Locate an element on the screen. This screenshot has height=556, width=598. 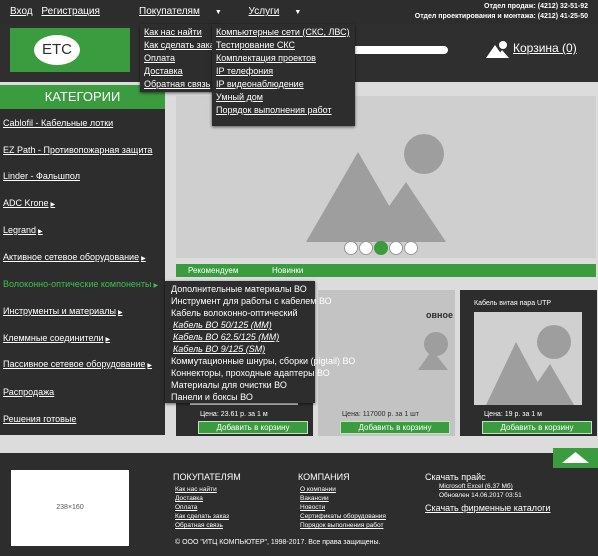
sidebar-item-label: EZ Path - Противопожарная защита is located at coordinates (78, 150).